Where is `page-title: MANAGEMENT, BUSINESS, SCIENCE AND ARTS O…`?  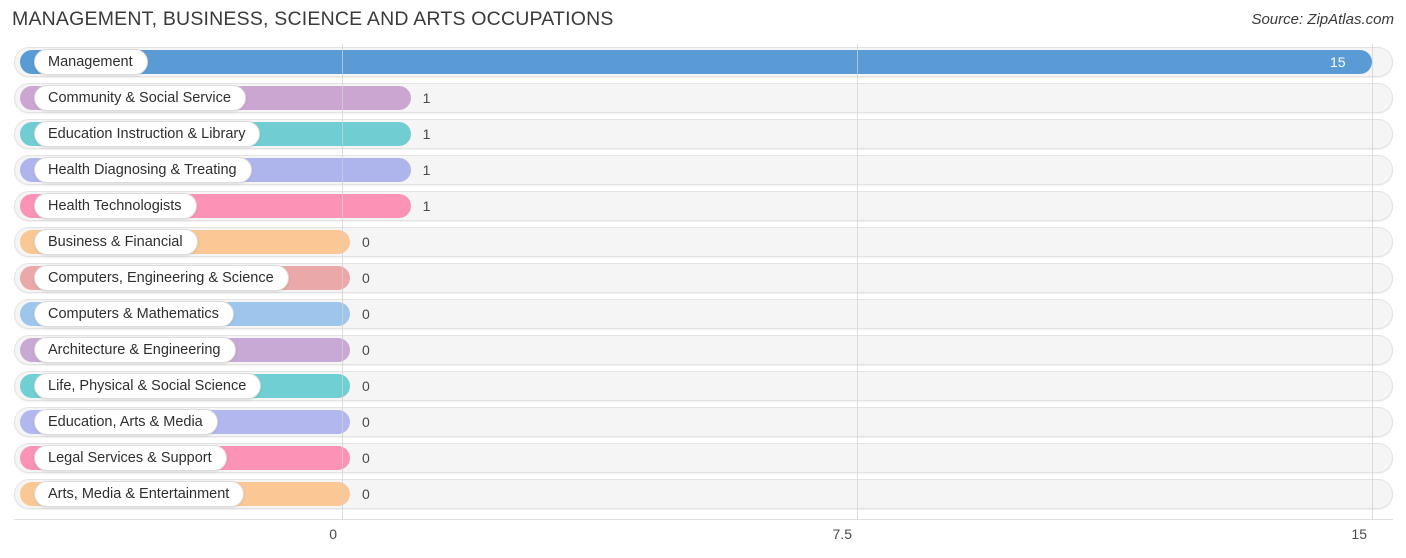 page-title: MANAGEMENT, BUSINESS, SCIENCE AND ARTS O… is located at coordinates (313, 19).